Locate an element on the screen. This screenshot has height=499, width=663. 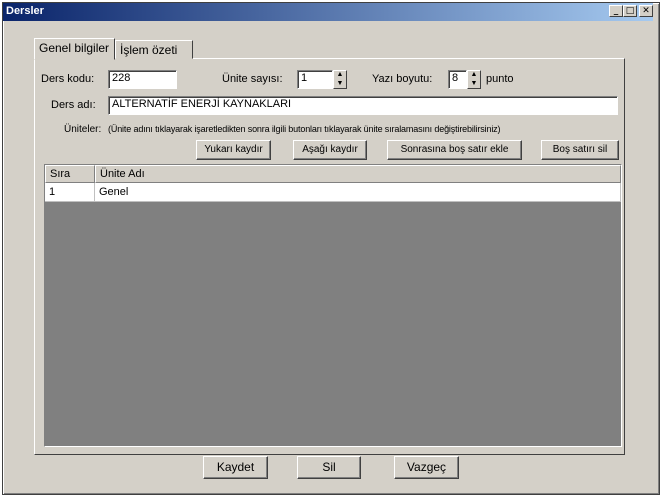
punto-label: punto is located at coordinates (500, 79).